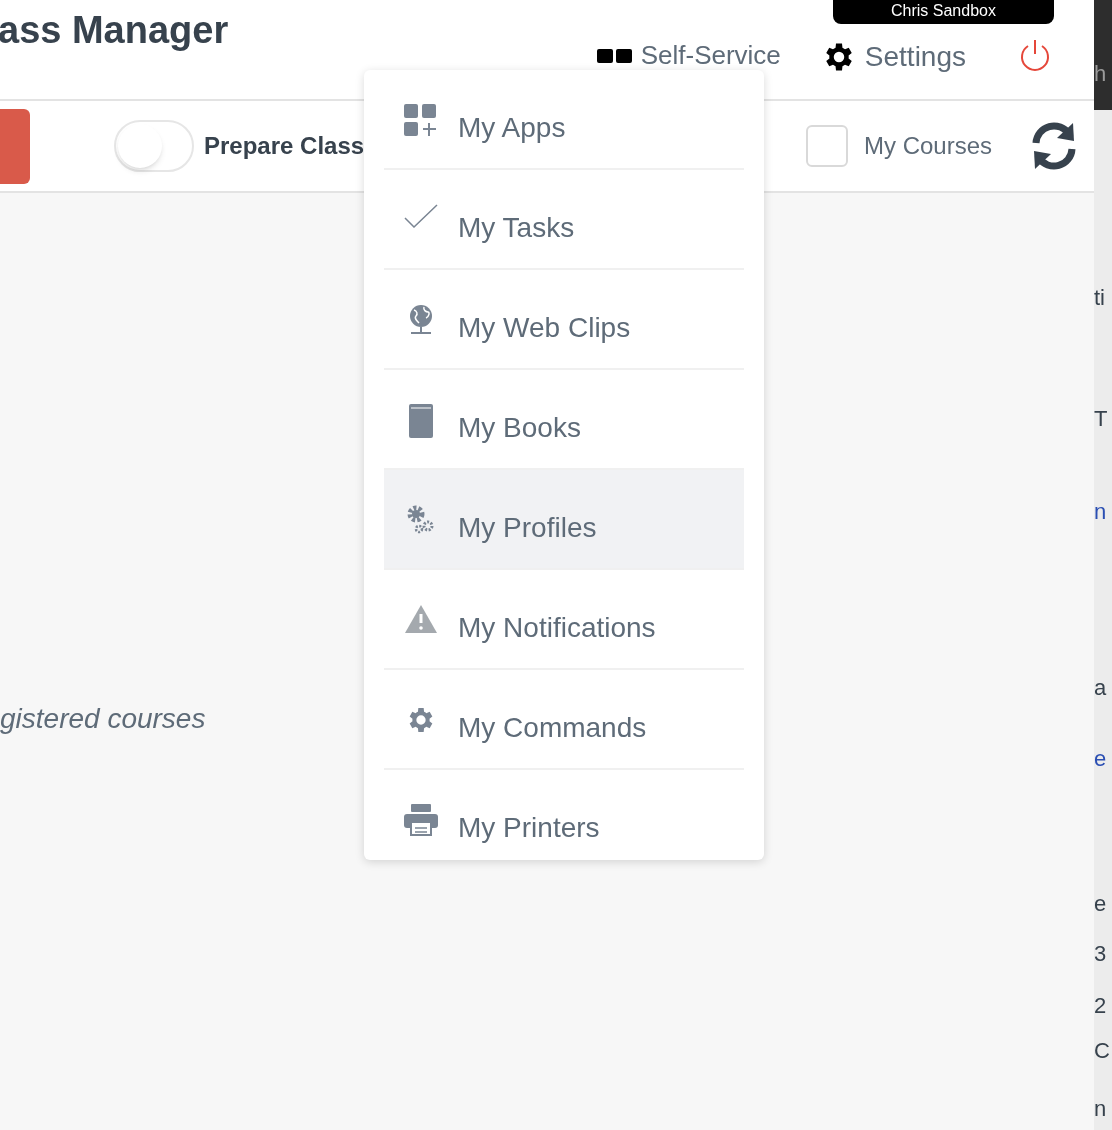 The width and height of the screenshot is (1112, 1130). I want to click on checkmark-icon, so click(421, 216).